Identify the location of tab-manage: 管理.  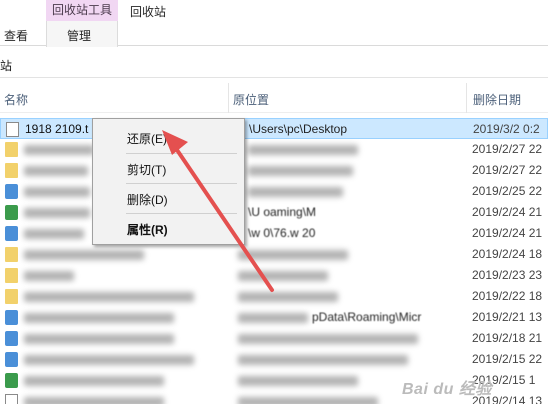
(79, 36).